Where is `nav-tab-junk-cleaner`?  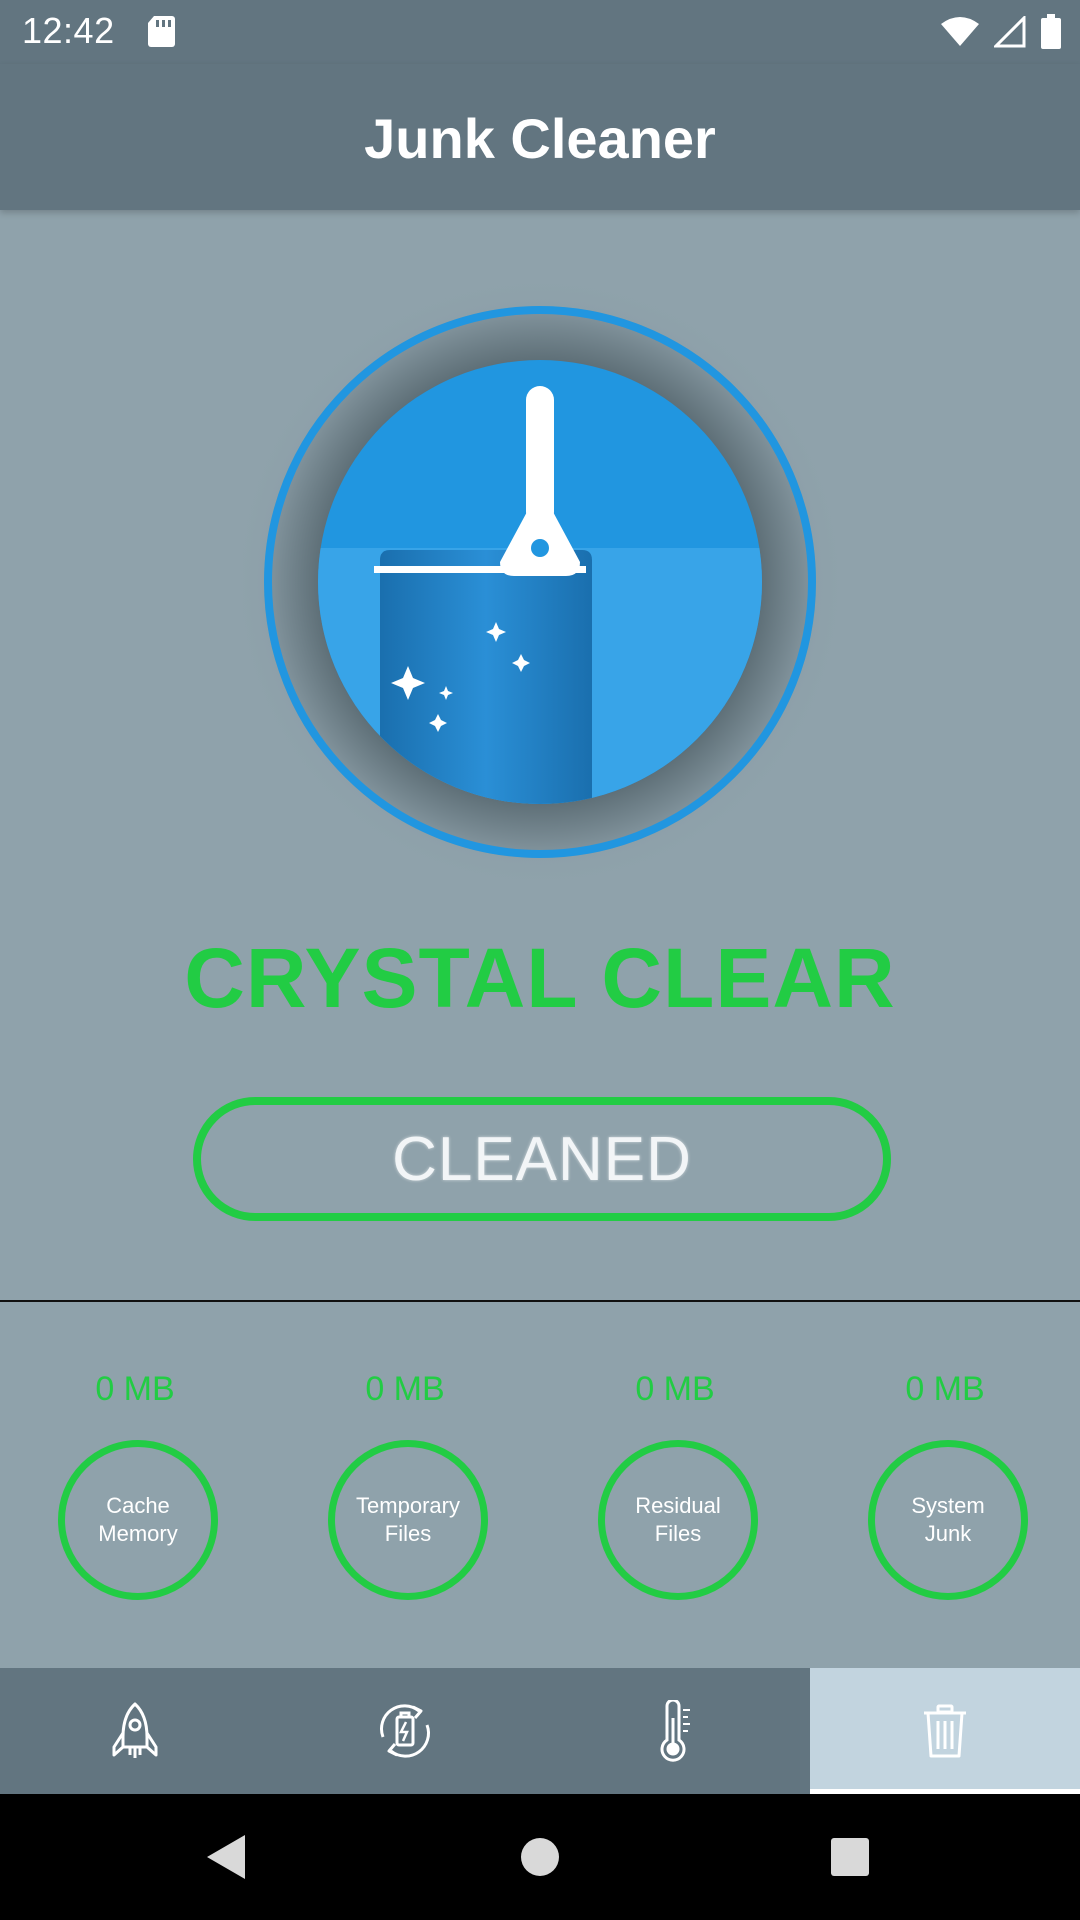
nav-tab-junk-cleaner is located at coordinates (945, 1731).